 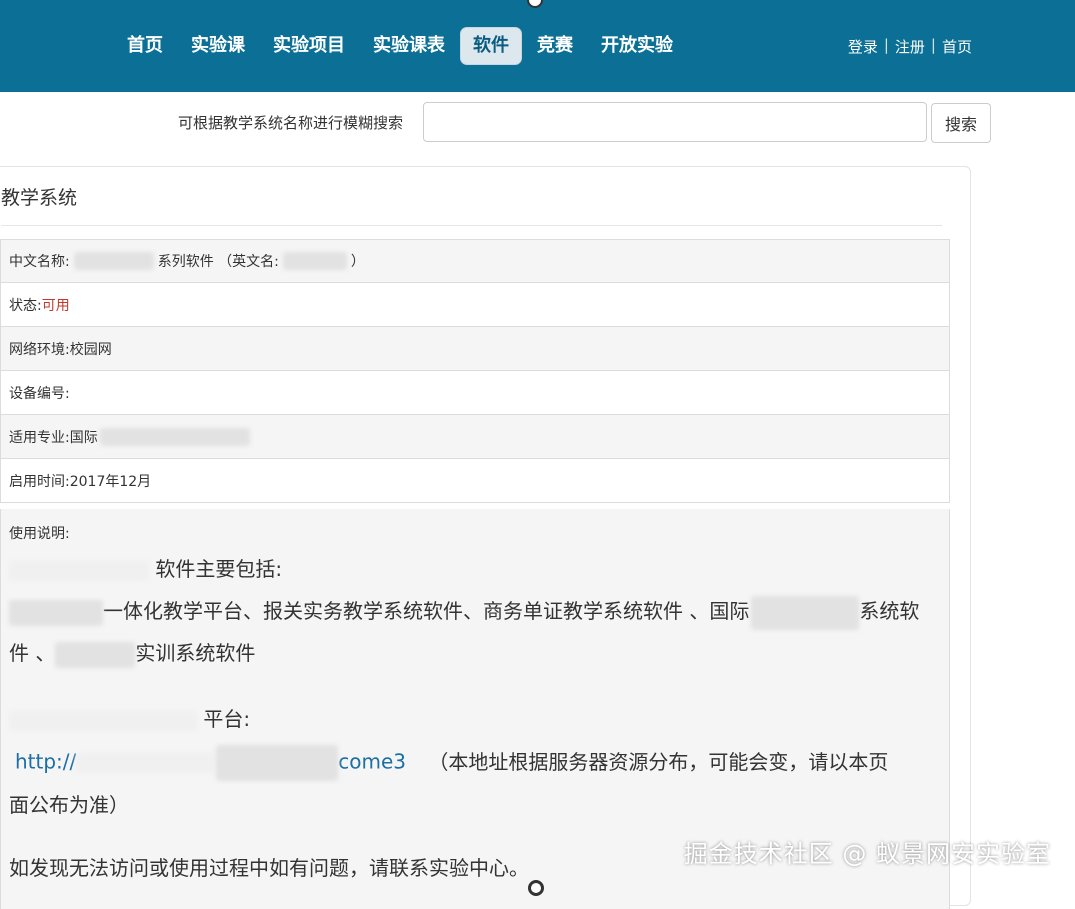 I want to click on panel-title: 教学系统, so click(x=39, y=198).